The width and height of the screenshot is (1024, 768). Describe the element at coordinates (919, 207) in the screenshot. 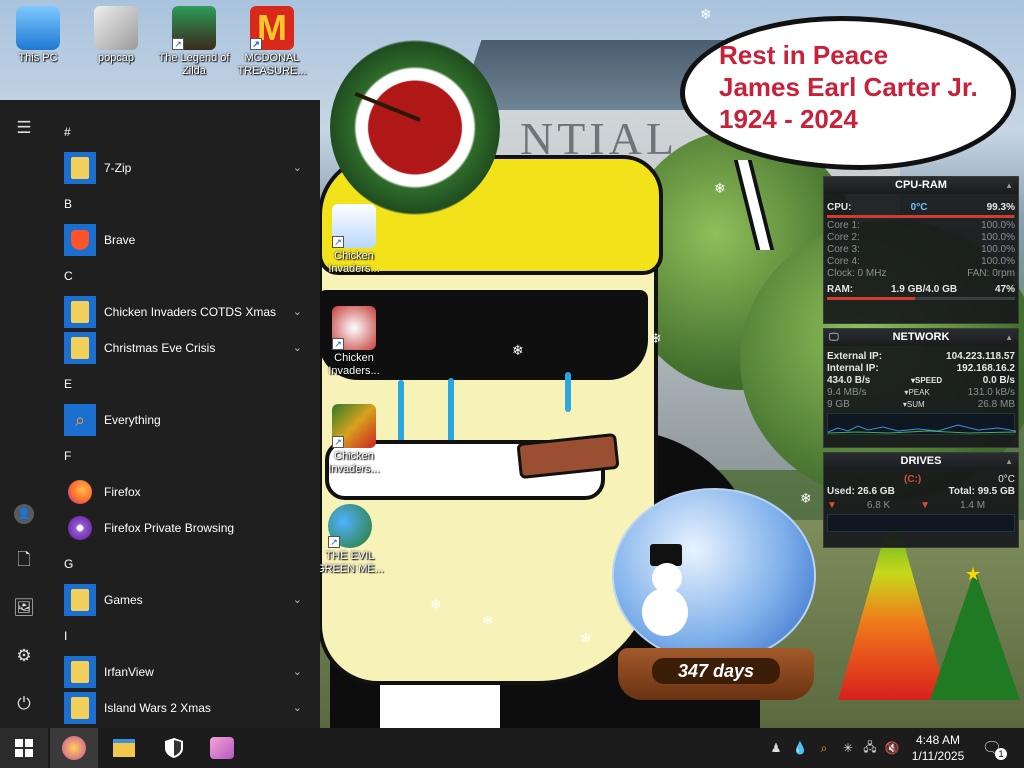

I see `cpu-temp: 0°C` at that location.